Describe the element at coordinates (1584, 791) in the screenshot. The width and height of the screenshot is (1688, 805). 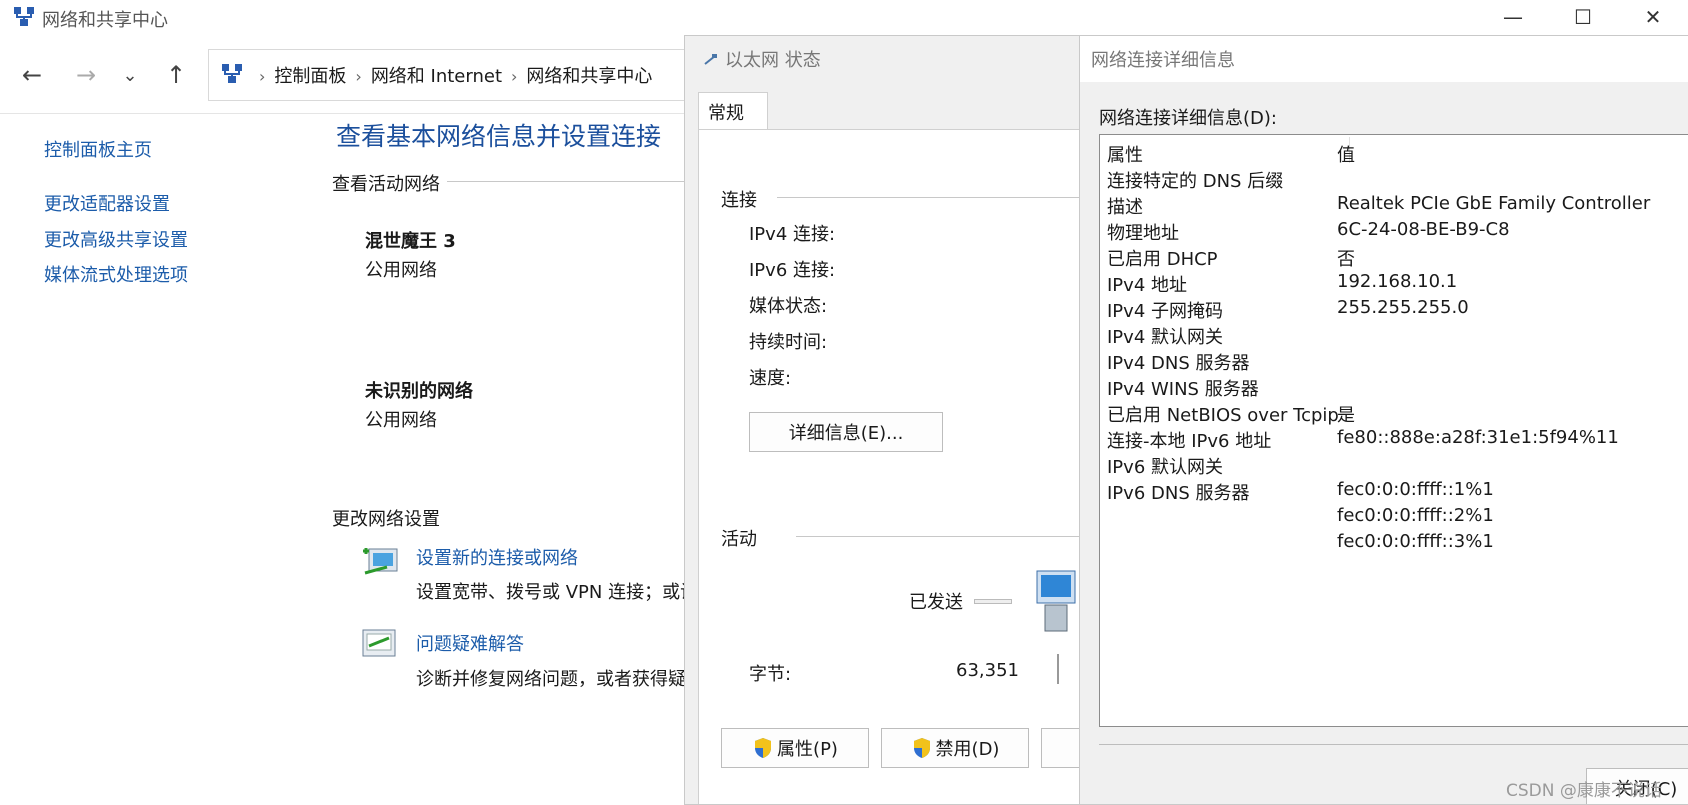
I see `watermark: CSDN @康康不说话` at that location.